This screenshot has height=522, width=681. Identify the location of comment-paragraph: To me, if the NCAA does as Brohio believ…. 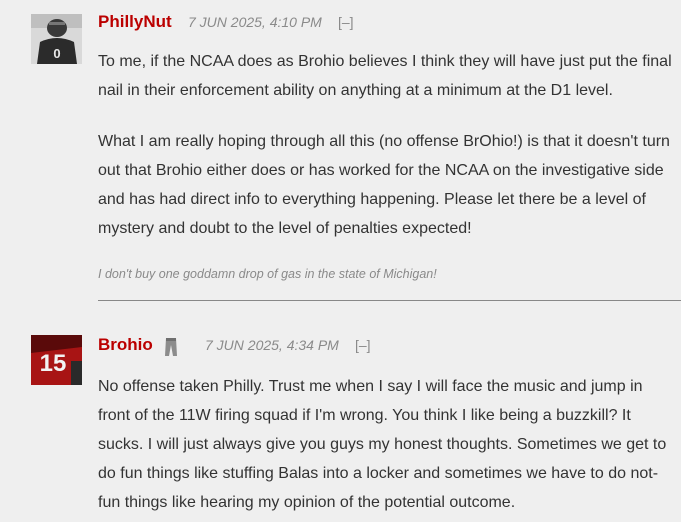
(385, 76).